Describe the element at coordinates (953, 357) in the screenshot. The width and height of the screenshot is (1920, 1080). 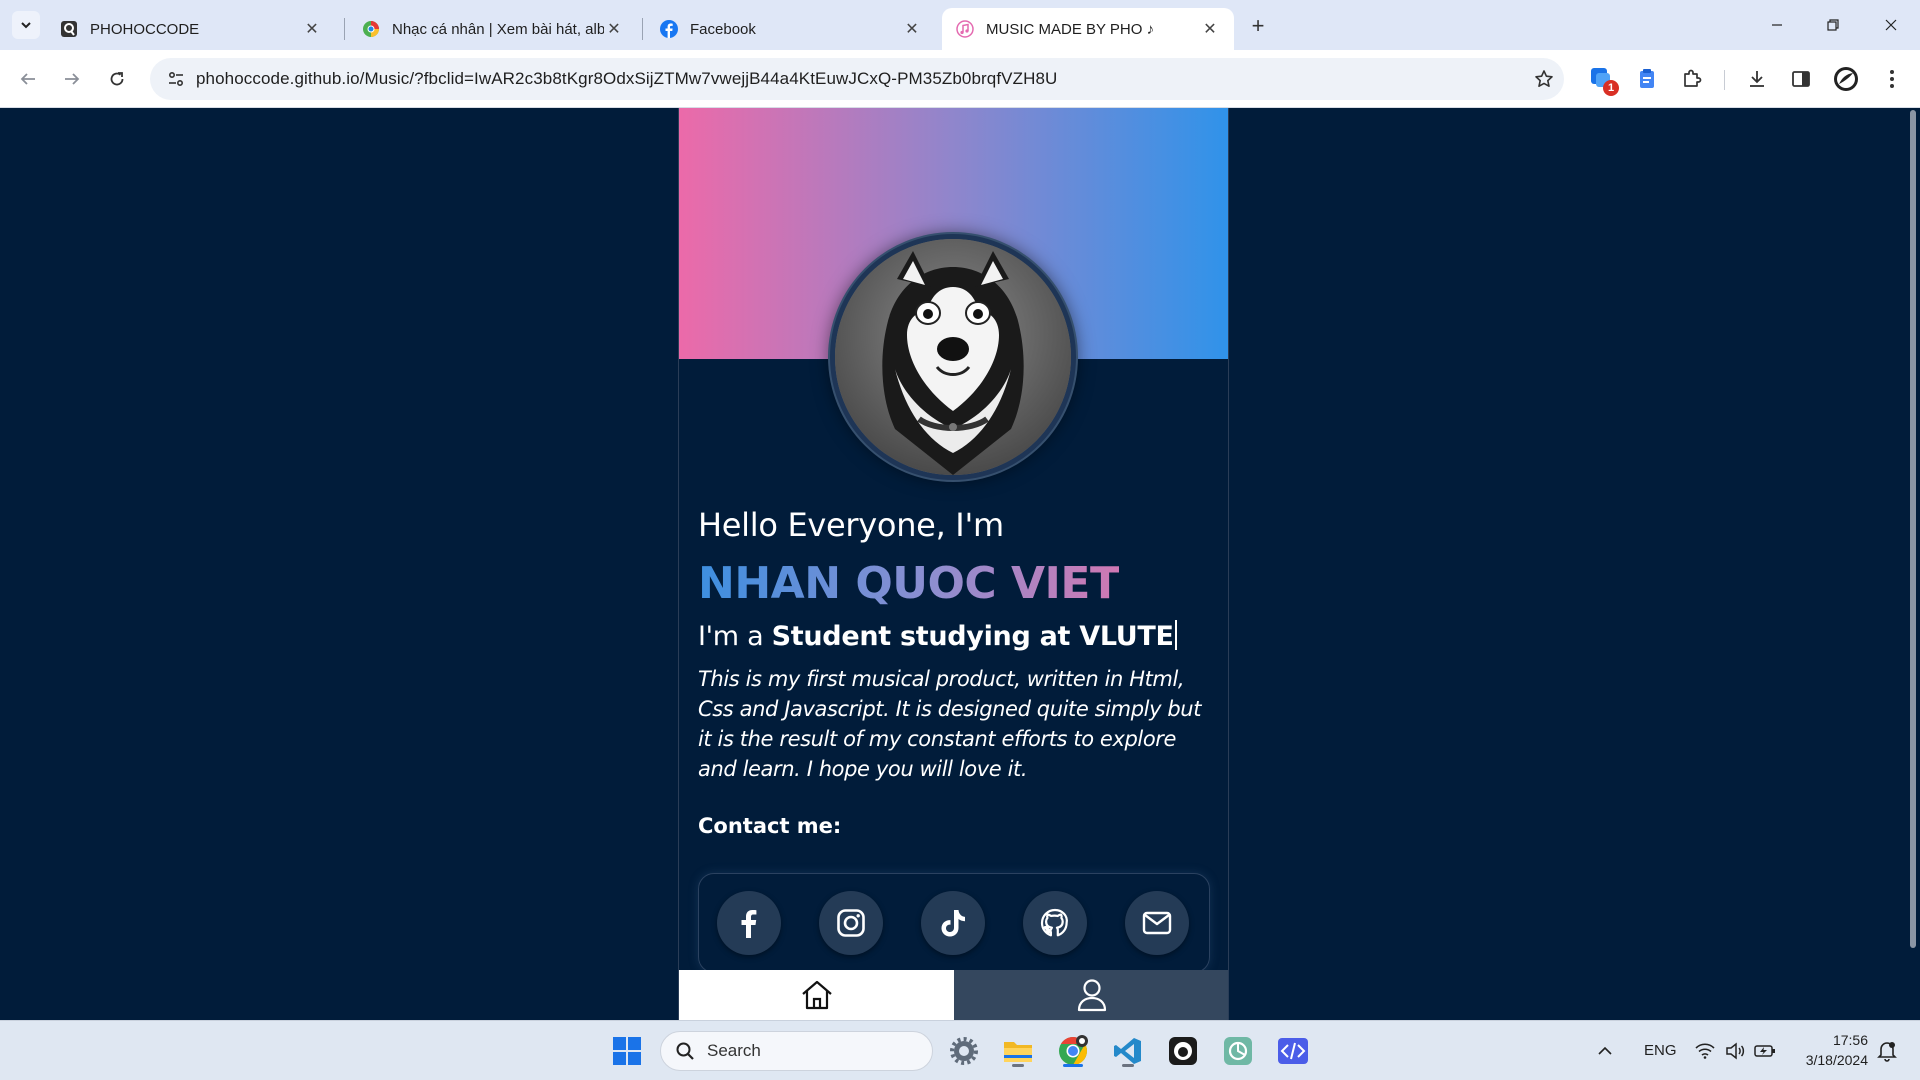
I see `profile-avatar` at that location.